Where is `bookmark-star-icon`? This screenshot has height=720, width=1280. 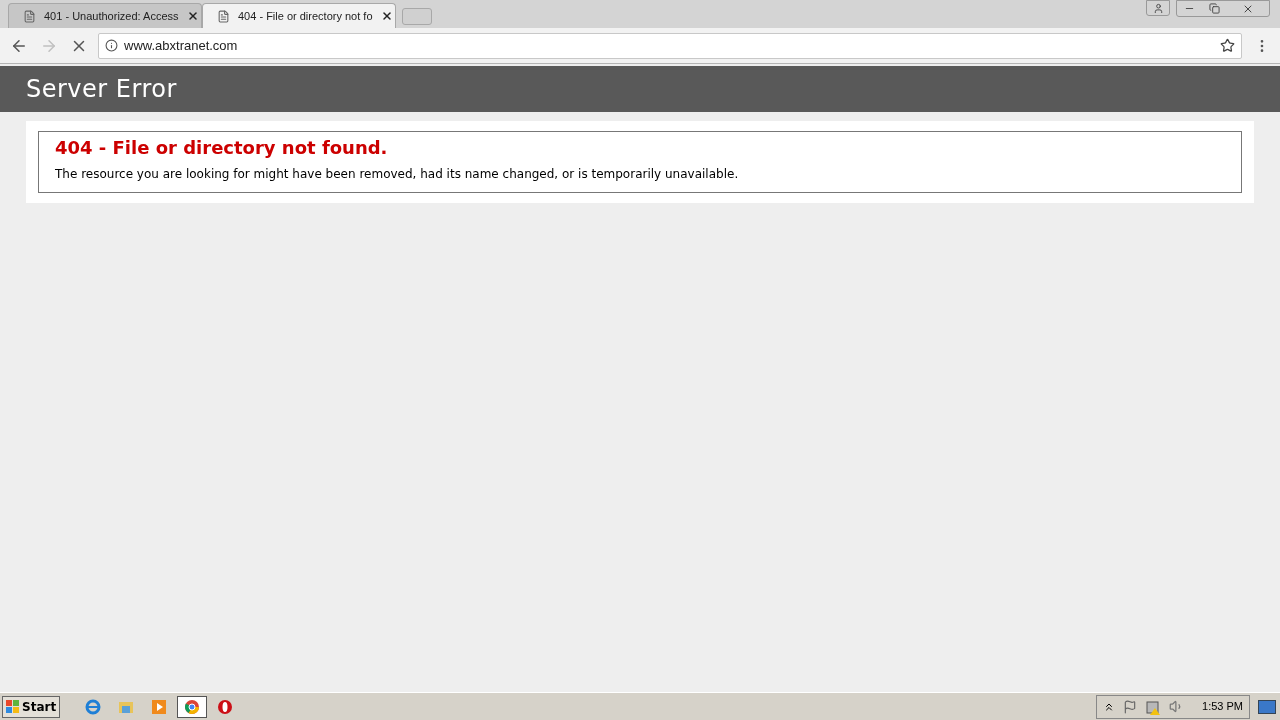 bookmark-star-icon is located at coordinates (1227, 45).